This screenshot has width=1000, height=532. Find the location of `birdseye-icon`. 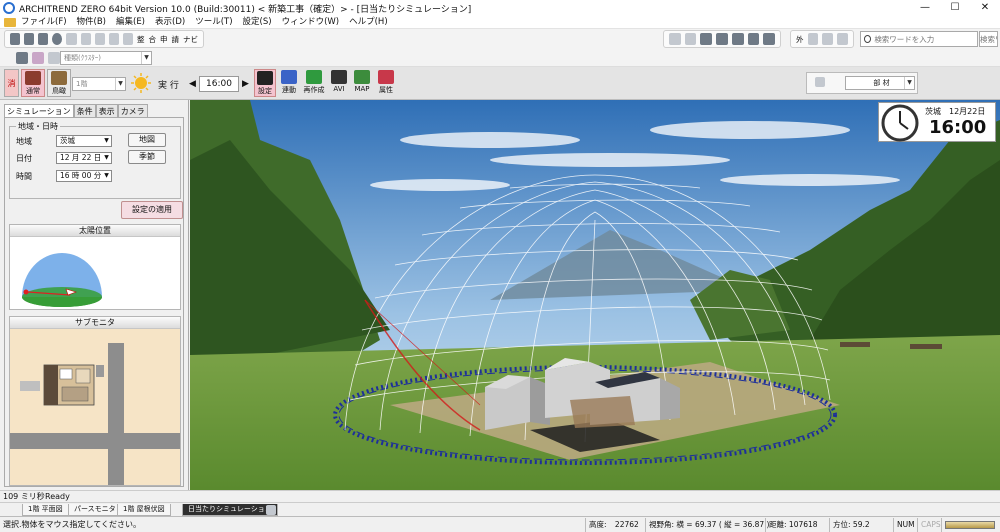

birdseye-icon is located at coordinates (59, 78).